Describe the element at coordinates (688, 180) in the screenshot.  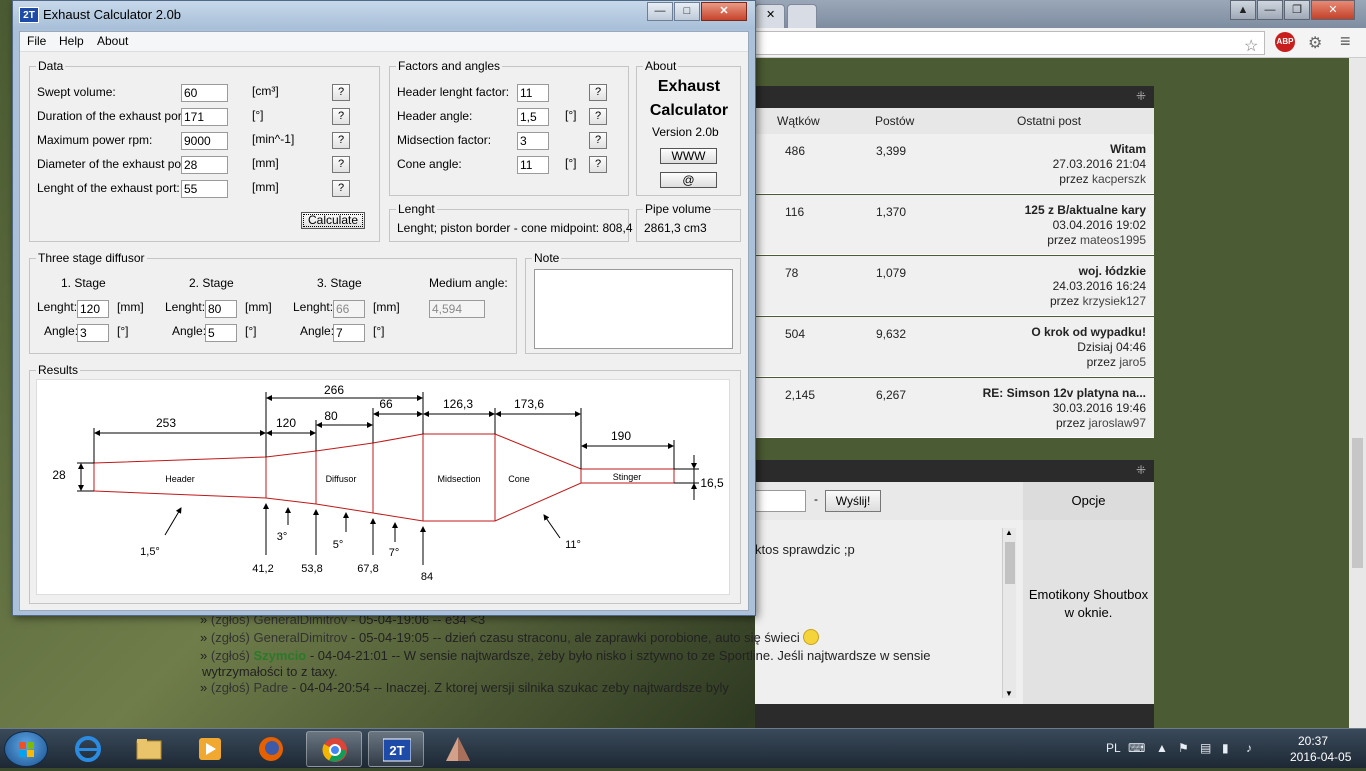
I see `email-button: @` at that location.